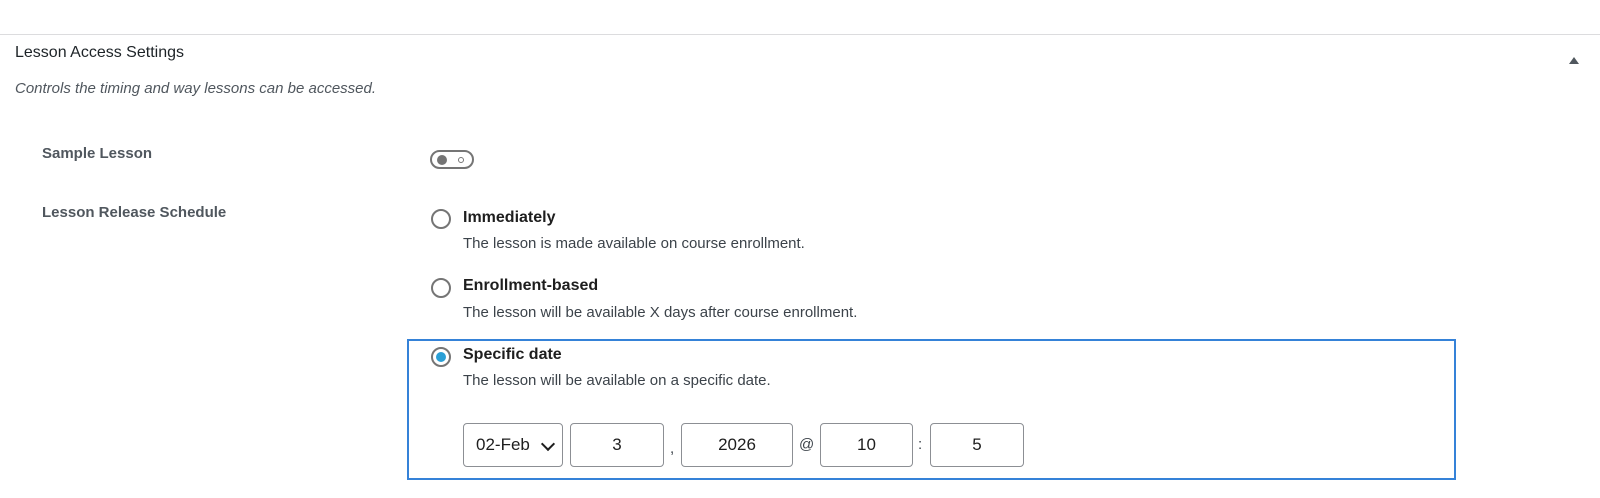  I want to click on option-immediately-label: Immediately, so click(509, 218).